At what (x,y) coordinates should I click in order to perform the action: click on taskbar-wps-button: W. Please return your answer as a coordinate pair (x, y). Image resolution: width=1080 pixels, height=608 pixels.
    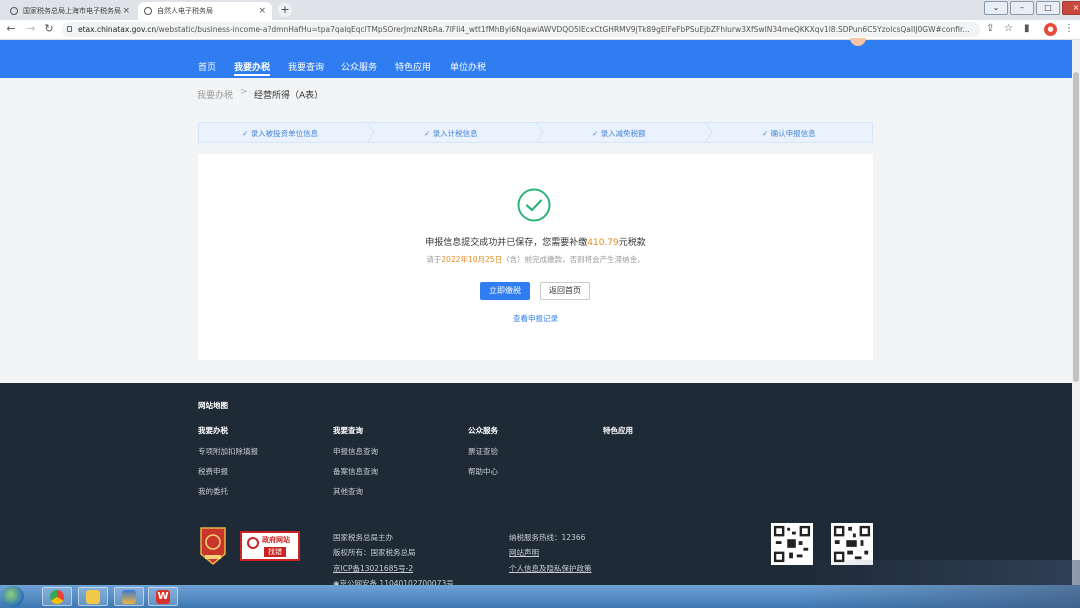
    Looking at the image, I should click on (163, 596).